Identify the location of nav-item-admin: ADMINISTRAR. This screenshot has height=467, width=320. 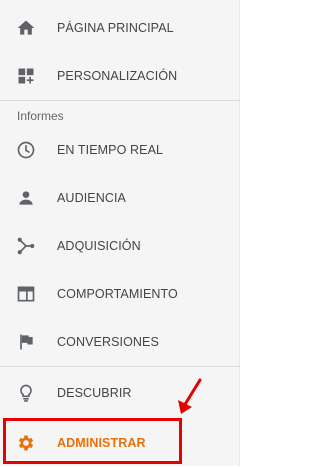
(120, 443).